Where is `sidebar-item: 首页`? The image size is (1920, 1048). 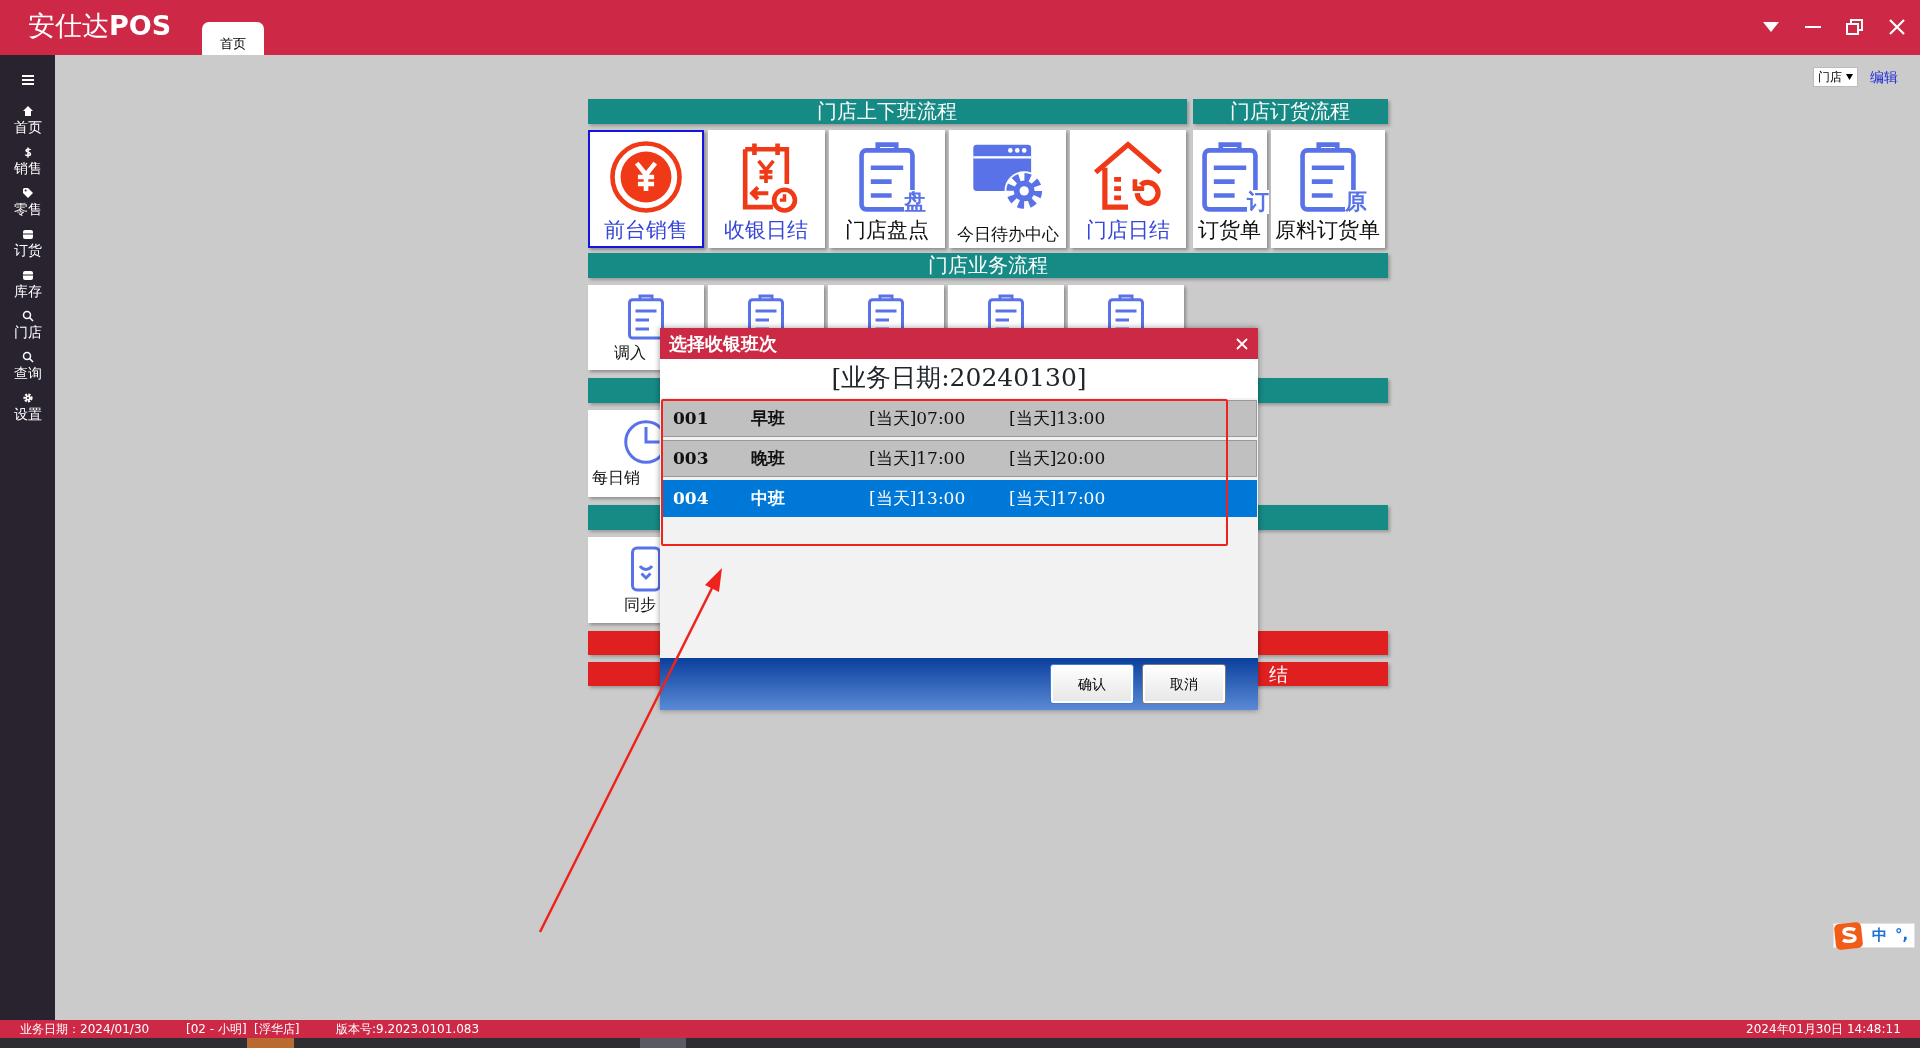 sidebar-item: 首页 is located at coordinates (27, 120).